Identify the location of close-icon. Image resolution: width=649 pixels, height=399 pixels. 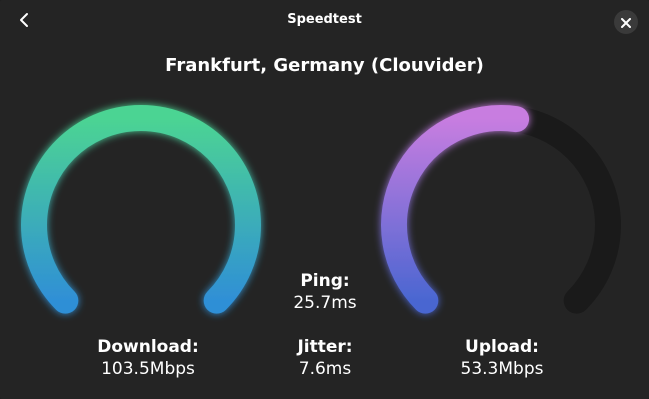
(626, 22).